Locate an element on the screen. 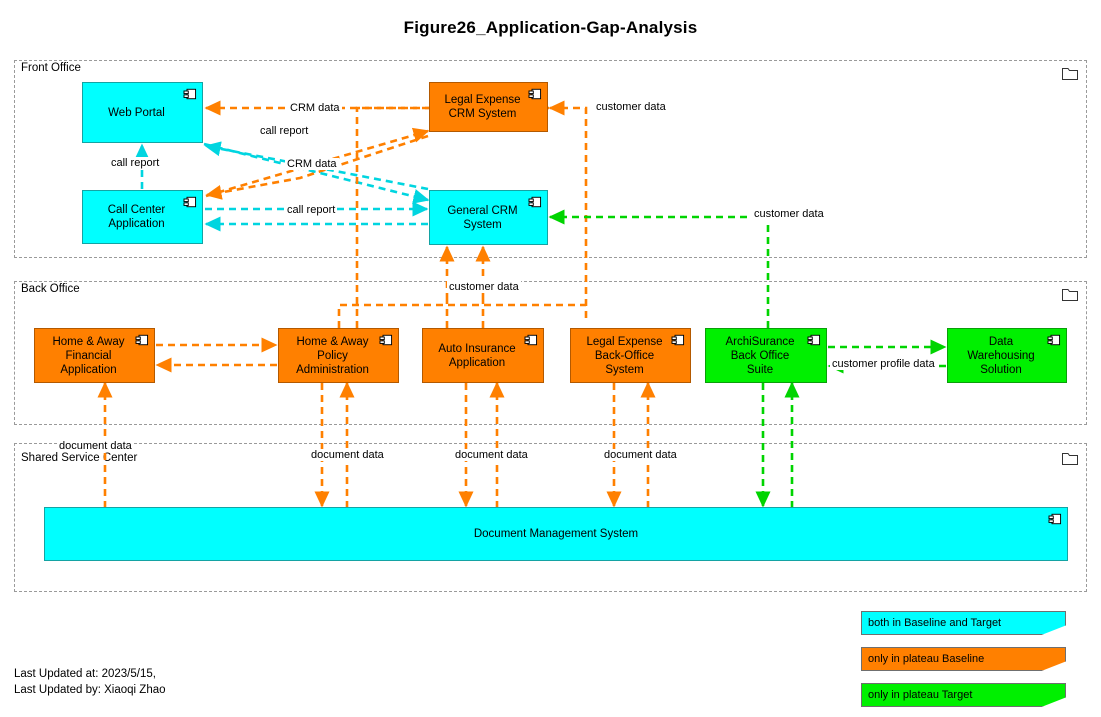  edge-label-call-report-left: call report is located at coordinates (135, 163).